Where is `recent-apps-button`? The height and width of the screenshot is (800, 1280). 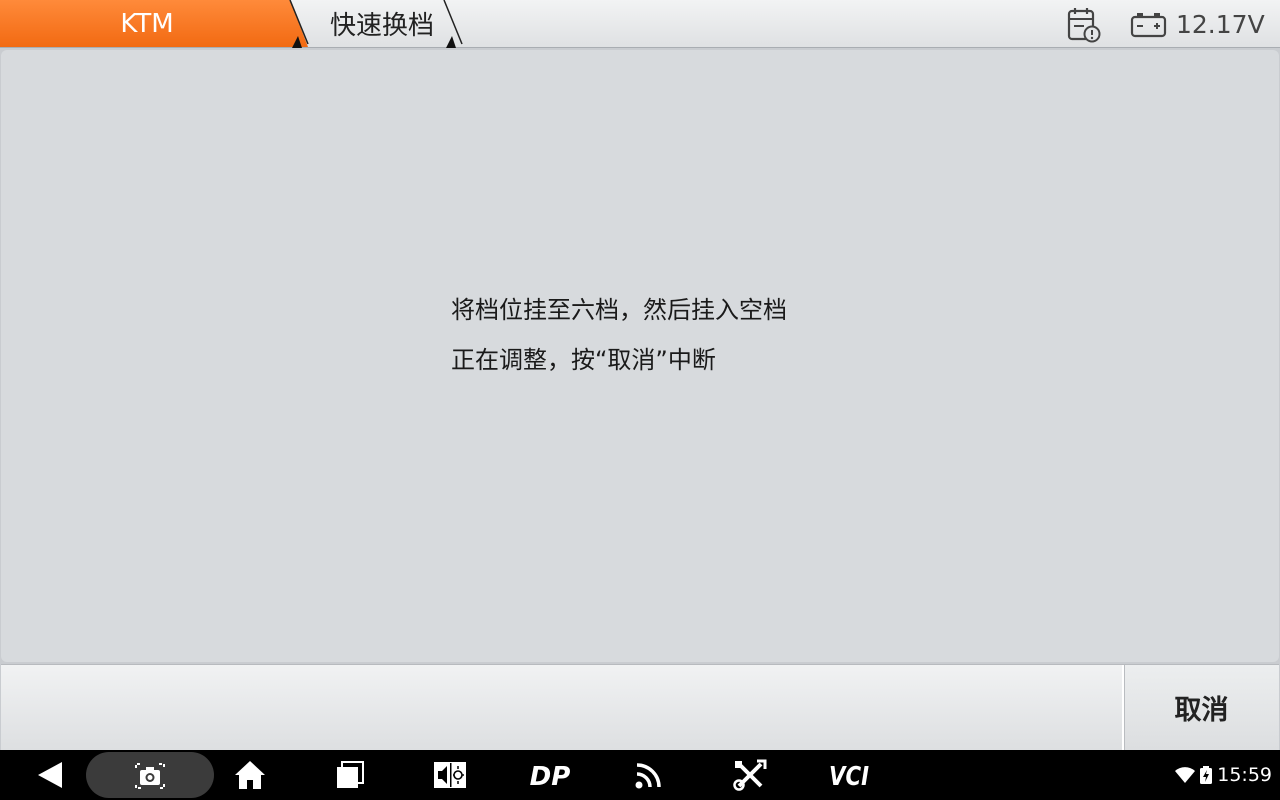 recent-apps-button is located at coordinates (350, 775).